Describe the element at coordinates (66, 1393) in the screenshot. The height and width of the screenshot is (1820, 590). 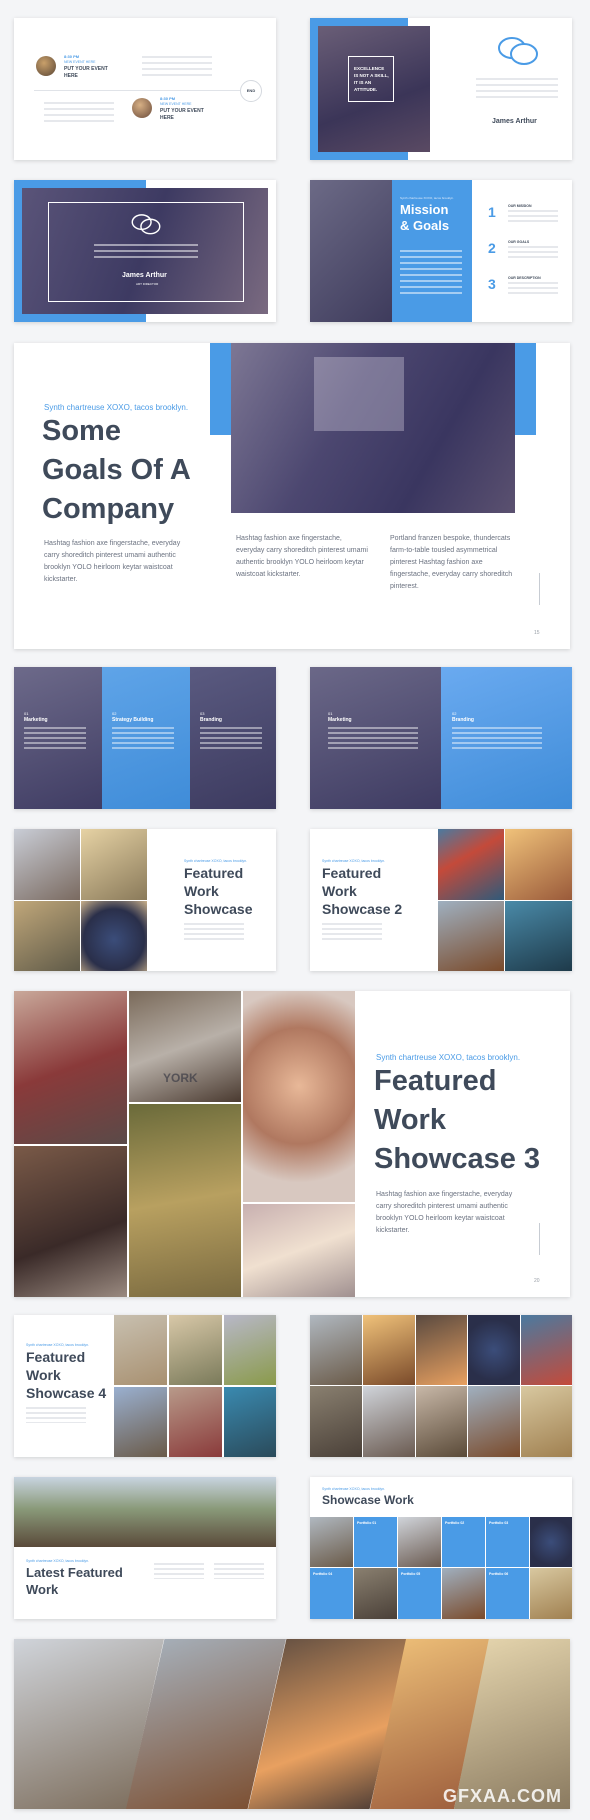
I see `fw4-title-3: Showcase 4` at that location.